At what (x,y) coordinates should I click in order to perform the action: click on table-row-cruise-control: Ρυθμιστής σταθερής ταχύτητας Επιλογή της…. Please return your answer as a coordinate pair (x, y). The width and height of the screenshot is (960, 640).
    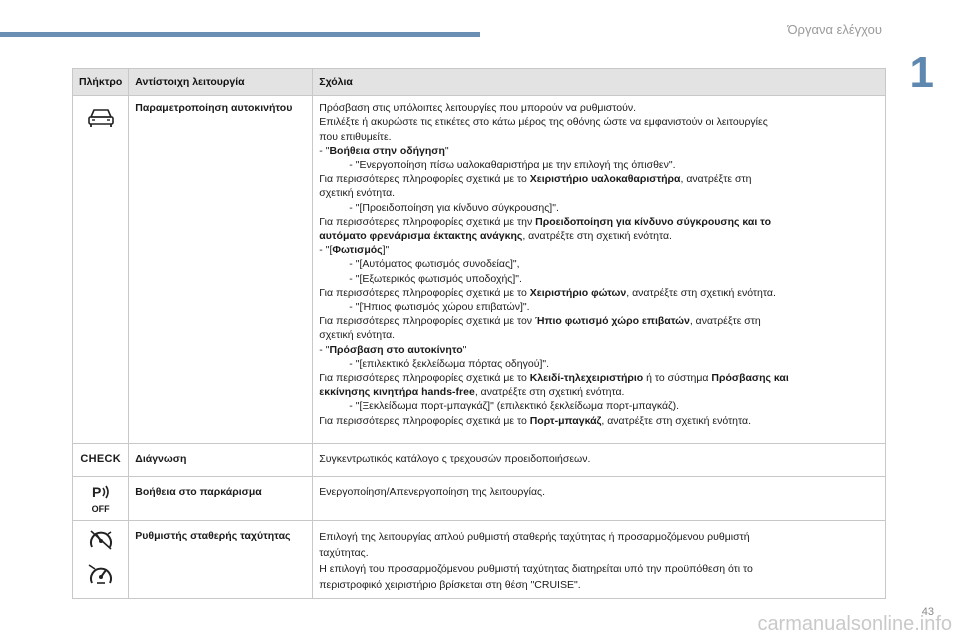
    Looking at the image, I should click on (478, 560).